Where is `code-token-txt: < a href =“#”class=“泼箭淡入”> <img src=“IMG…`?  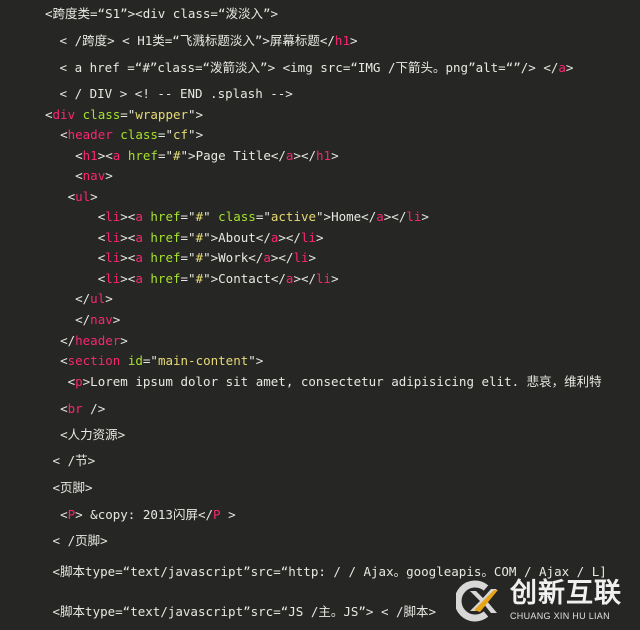 code-token-txt: < a href =“#”class=“泼箭淡入”> <img src=“IMG… is located at coordinates (309, 67).